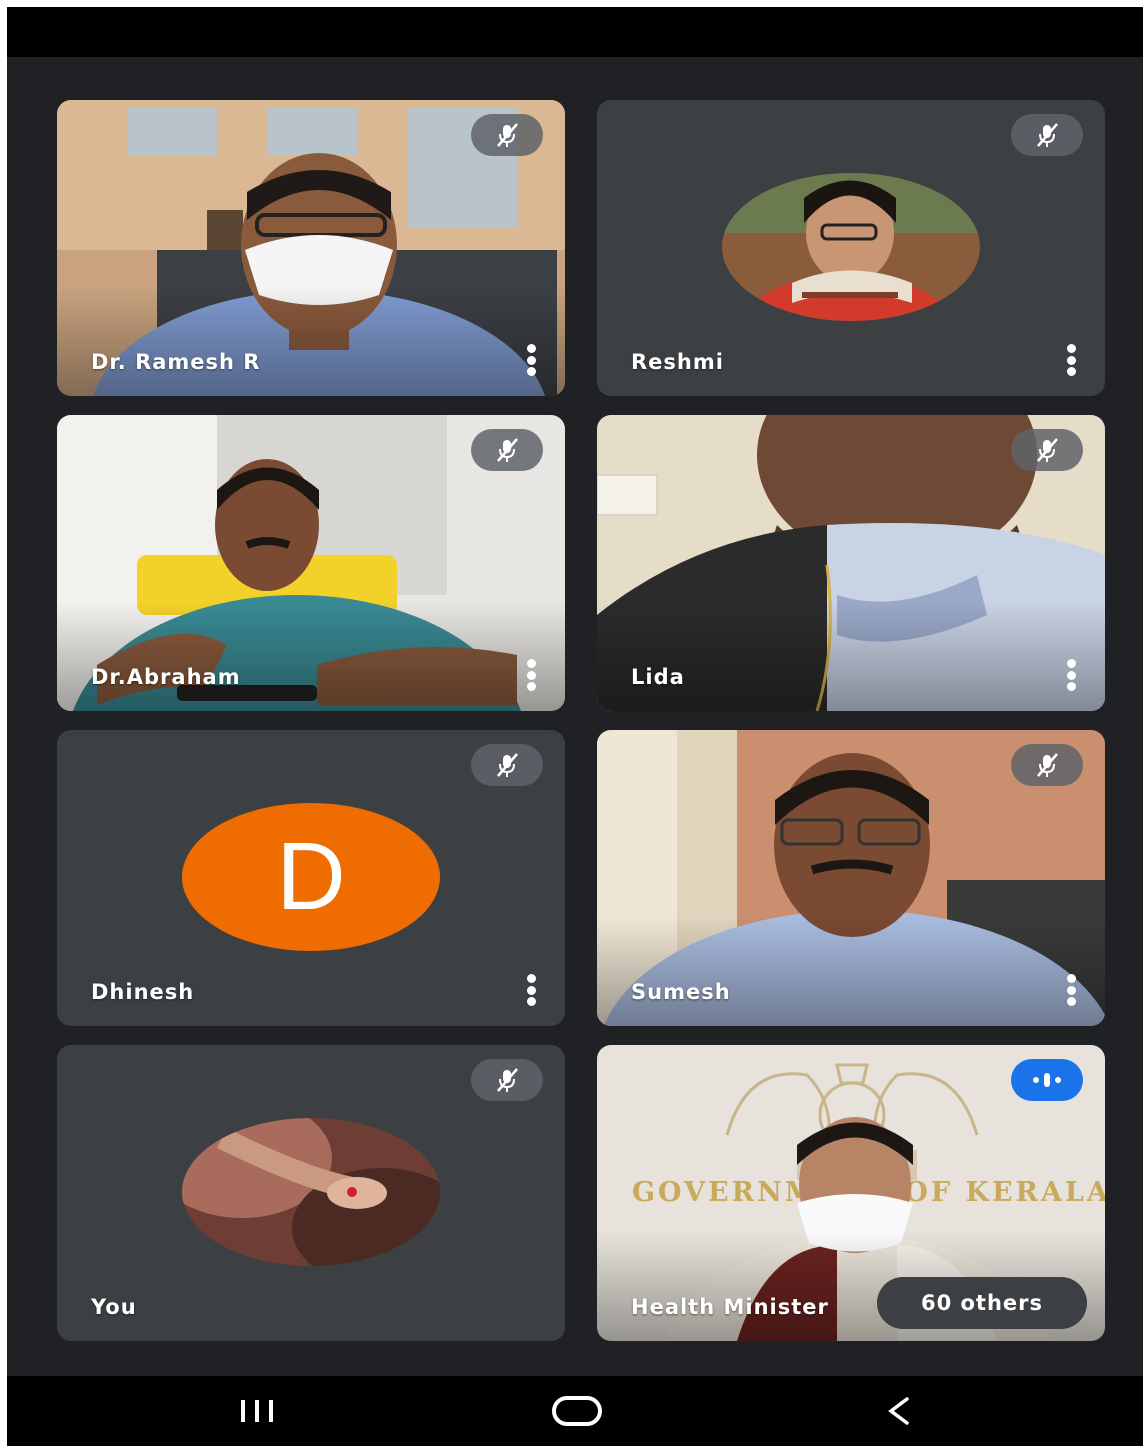  Describe the element at coordinates (658, 677) in the screenshot. I see `participant-name: Lida` at that location.